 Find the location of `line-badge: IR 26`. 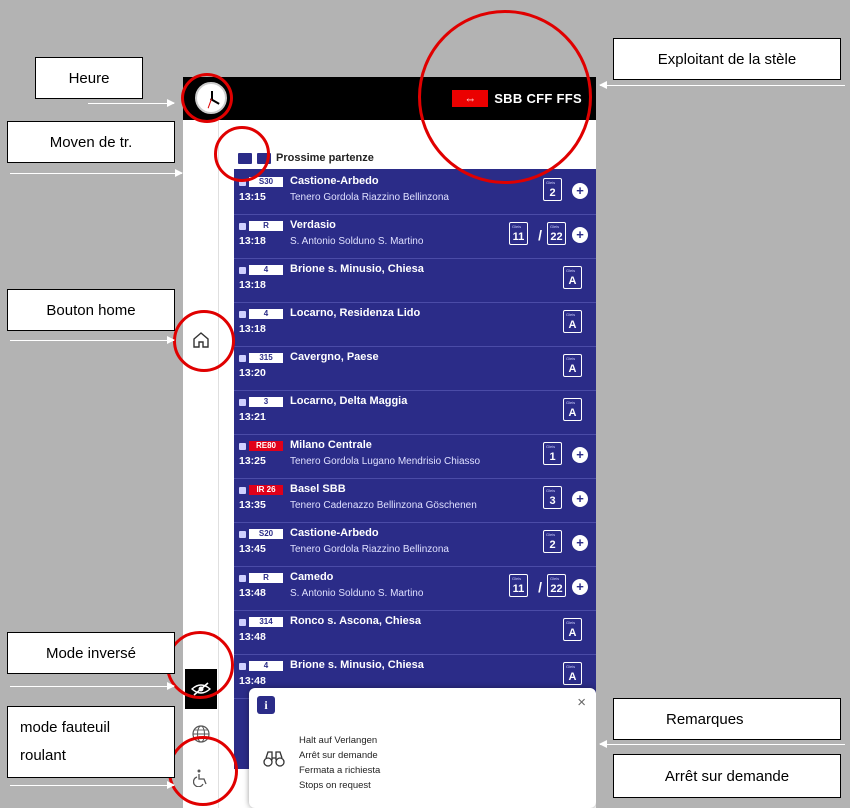

line-badge: IR 26 is located at coordinates (266, 490).